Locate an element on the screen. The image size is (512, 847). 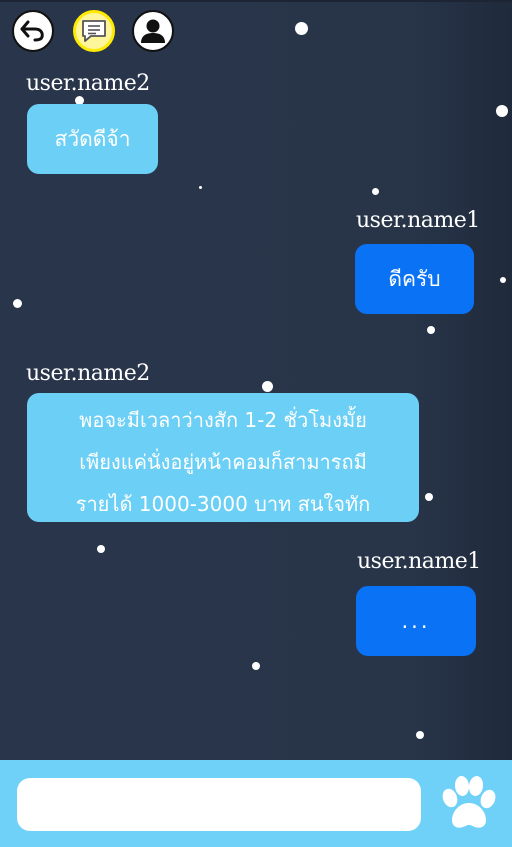
back-arrow-icon is located at coordinates (32, 31).